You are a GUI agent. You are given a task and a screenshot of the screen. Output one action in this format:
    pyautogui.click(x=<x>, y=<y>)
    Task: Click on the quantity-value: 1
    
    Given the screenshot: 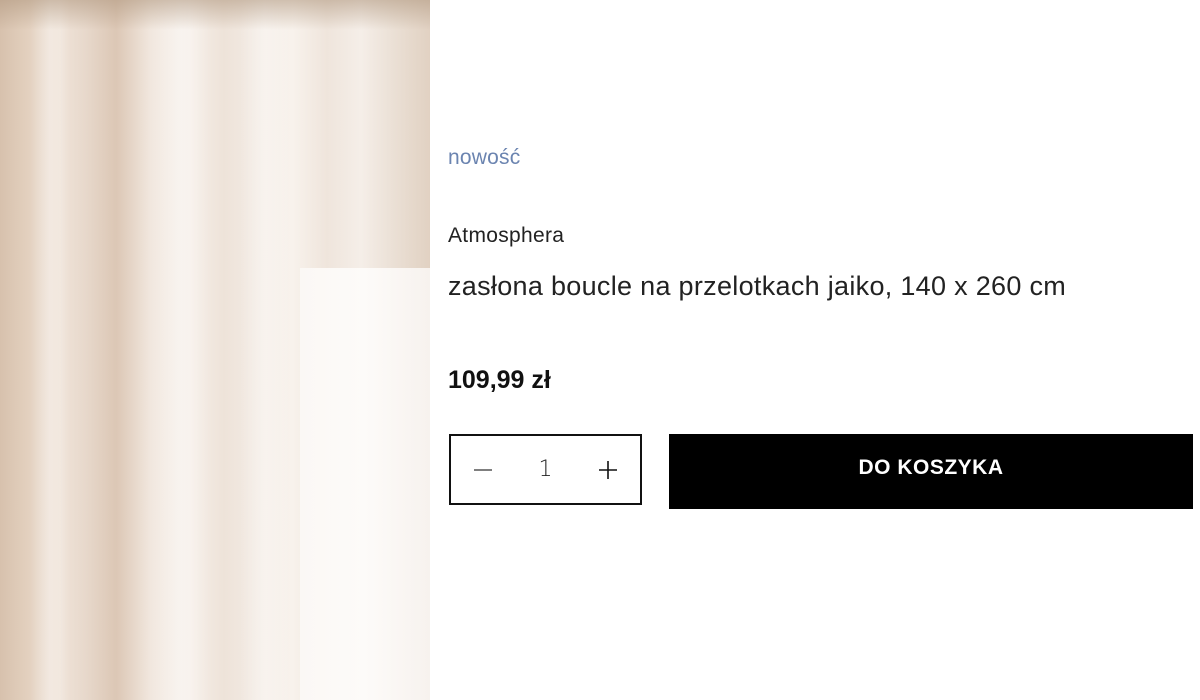 What is the action you would take?
    pyautogui.click(x=545, y=469)
    